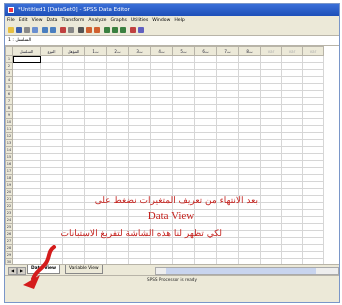 The width and height of the screenshot is (342, 305). I want to click on column-header: النوع, so click(51, 51).